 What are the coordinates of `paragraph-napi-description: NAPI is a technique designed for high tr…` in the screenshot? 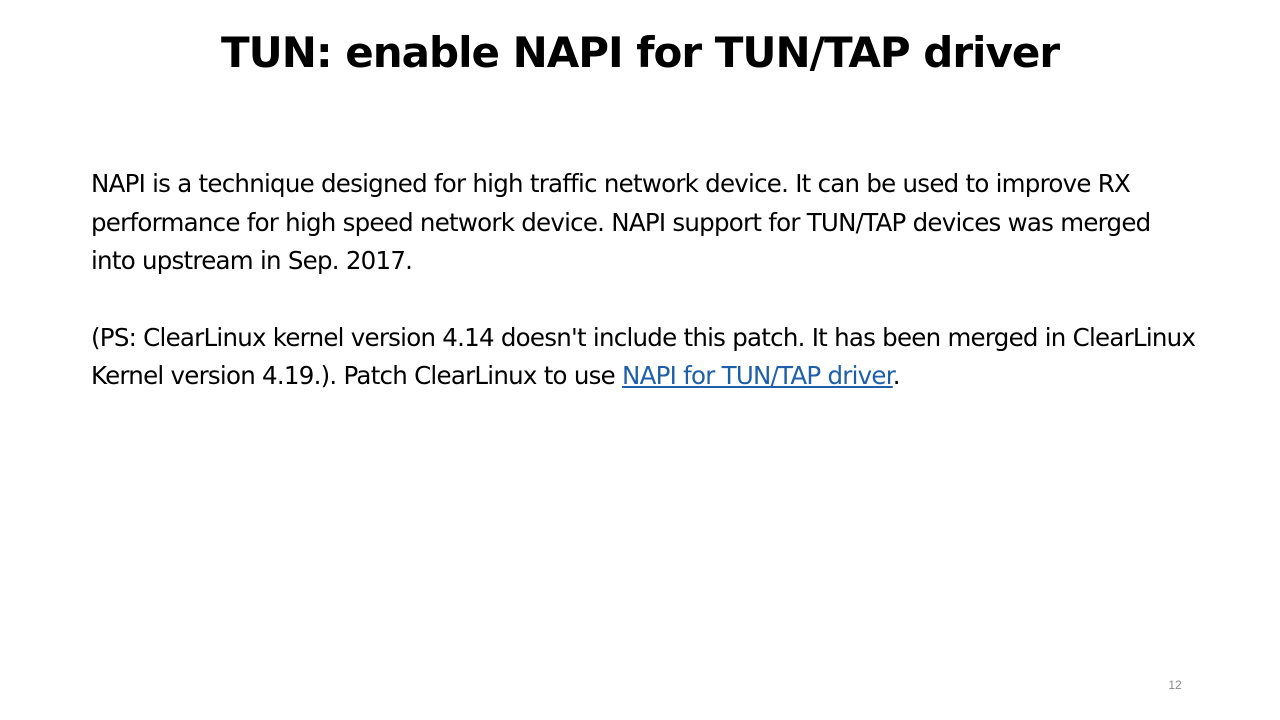 It's located at (621, 222).